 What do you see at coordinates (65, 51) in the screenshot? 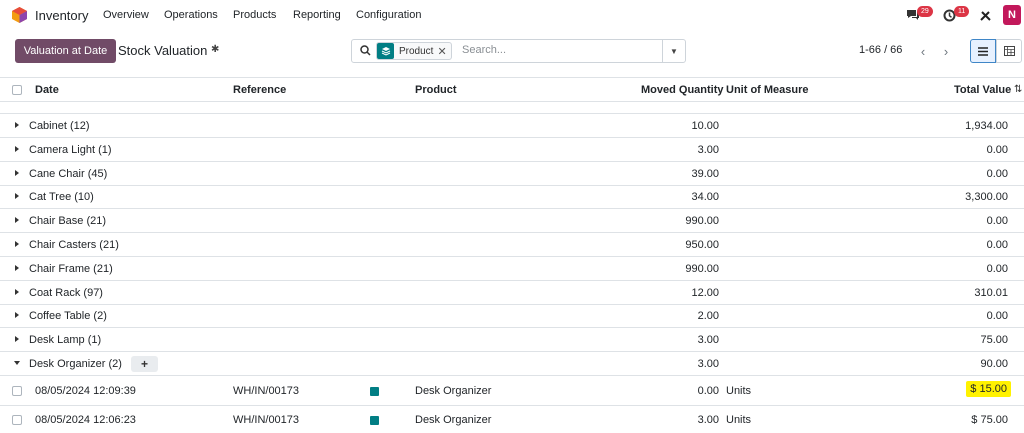
I see `valuation-at-date-button: Valuation at Date` at bounding box center [65, 51].